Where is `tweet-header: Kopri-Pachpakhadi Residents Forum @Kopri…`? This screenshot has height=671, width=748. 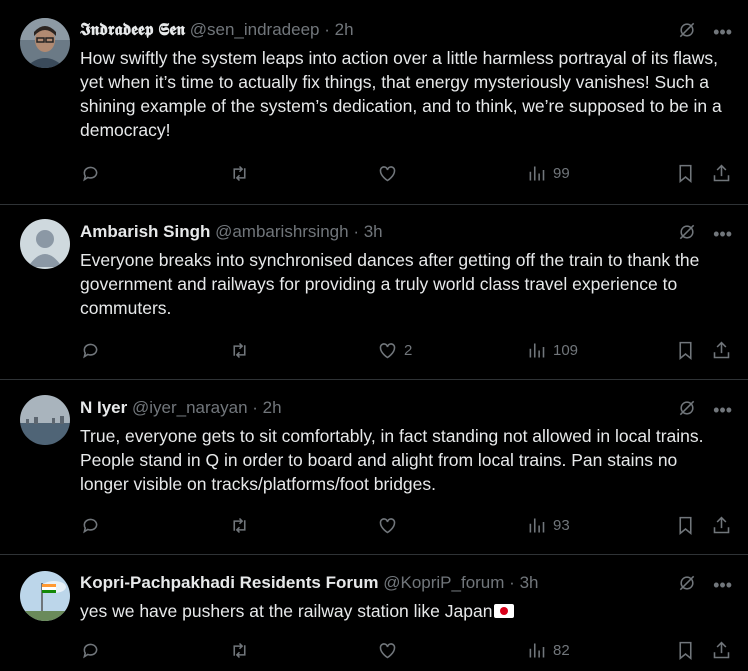
tweet-header: Kopri-Pachpakhadi Residents Forum @Kopri… is located at coordinates (309, 583).